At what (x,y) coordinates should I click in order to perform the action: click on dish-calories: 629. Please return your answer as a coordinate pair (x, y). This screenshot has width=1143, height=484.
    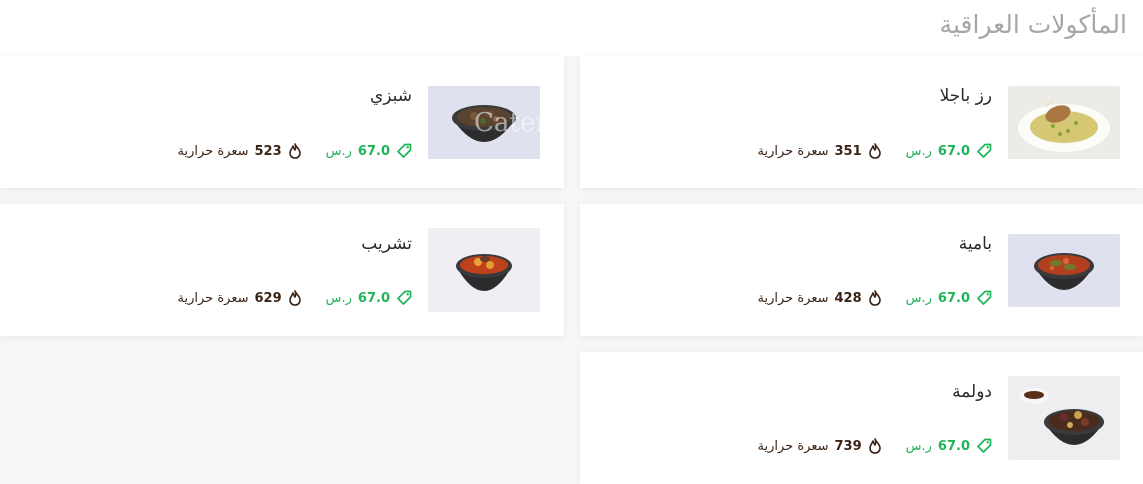
    Looking at the image, I should click on (268, 298).